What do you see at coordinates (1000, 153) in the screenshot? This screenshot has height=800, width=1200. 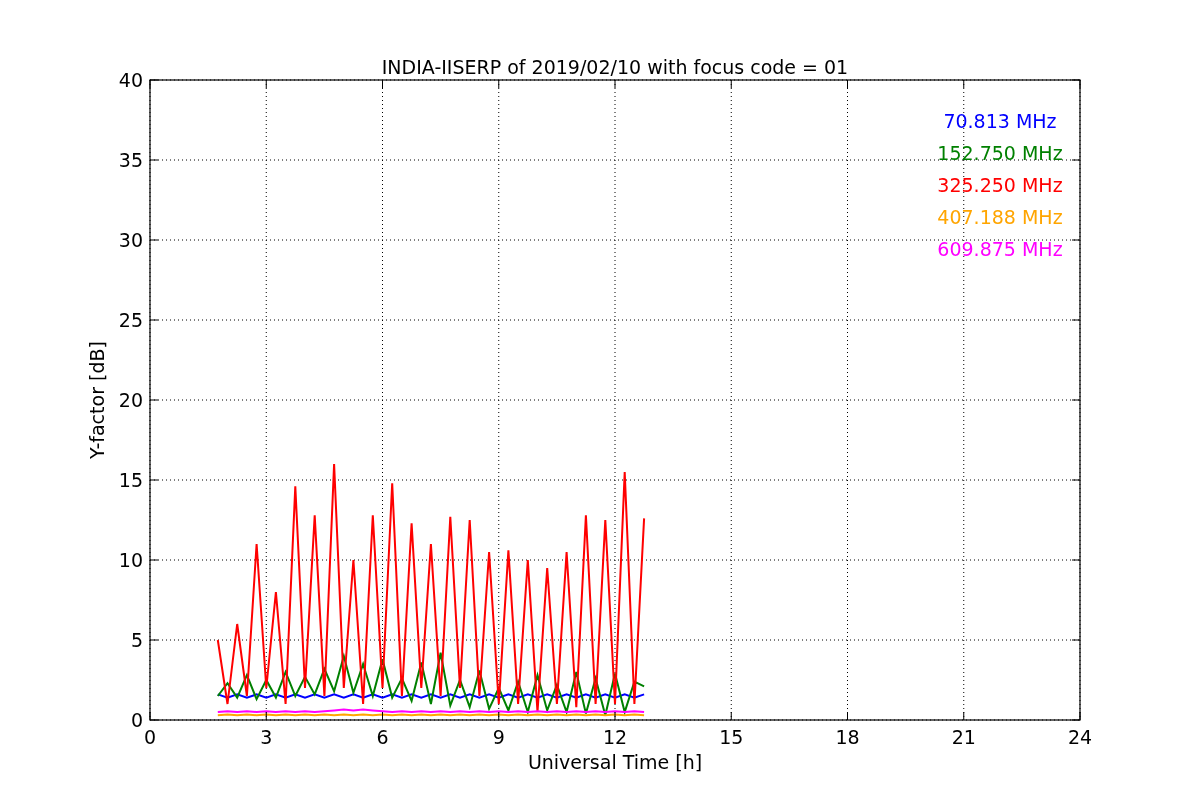 I see `legend-label: 152.750 MHz` at bounding box center [1000, 153].